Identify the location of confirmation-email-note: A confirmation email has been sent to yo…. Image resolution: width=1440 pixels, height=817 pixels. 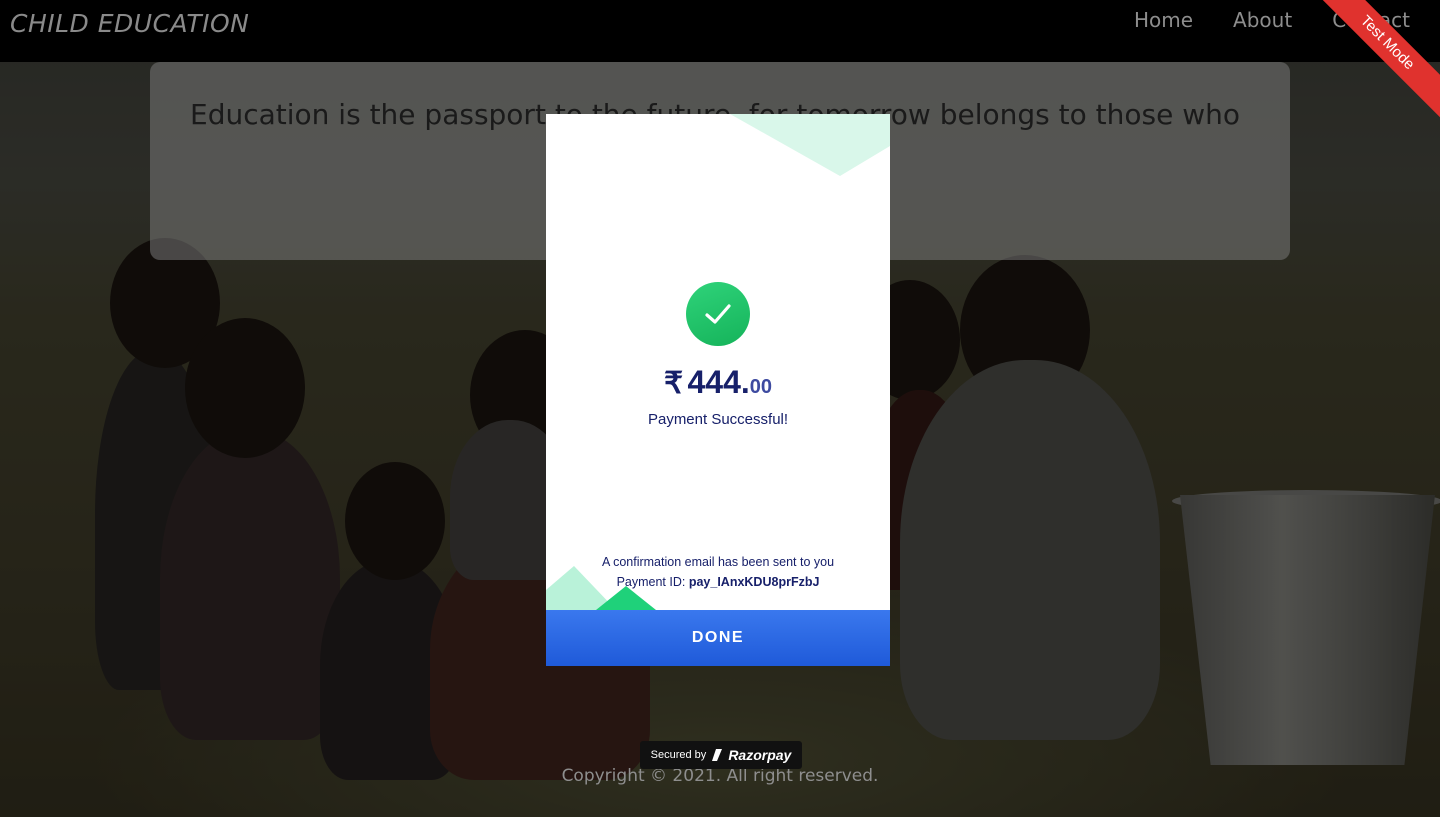
(718, 562).